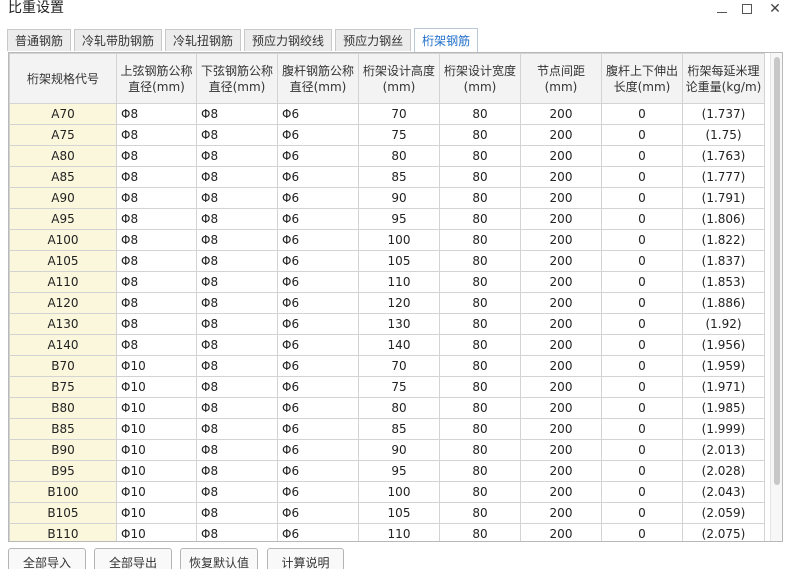 The width and height of the screenshot is (787, 569). What do you see at coordinates (723, 532) in the screenshot?
I see `weight-cell: (2.075)` at bounding box center [723, 532].